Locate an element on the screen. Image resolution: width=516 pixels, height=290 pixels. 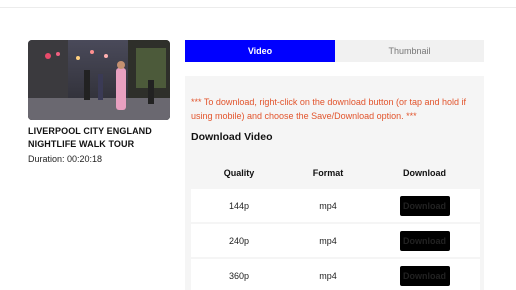
table-header: Quality Format Download is located at coordinates (335, 173).